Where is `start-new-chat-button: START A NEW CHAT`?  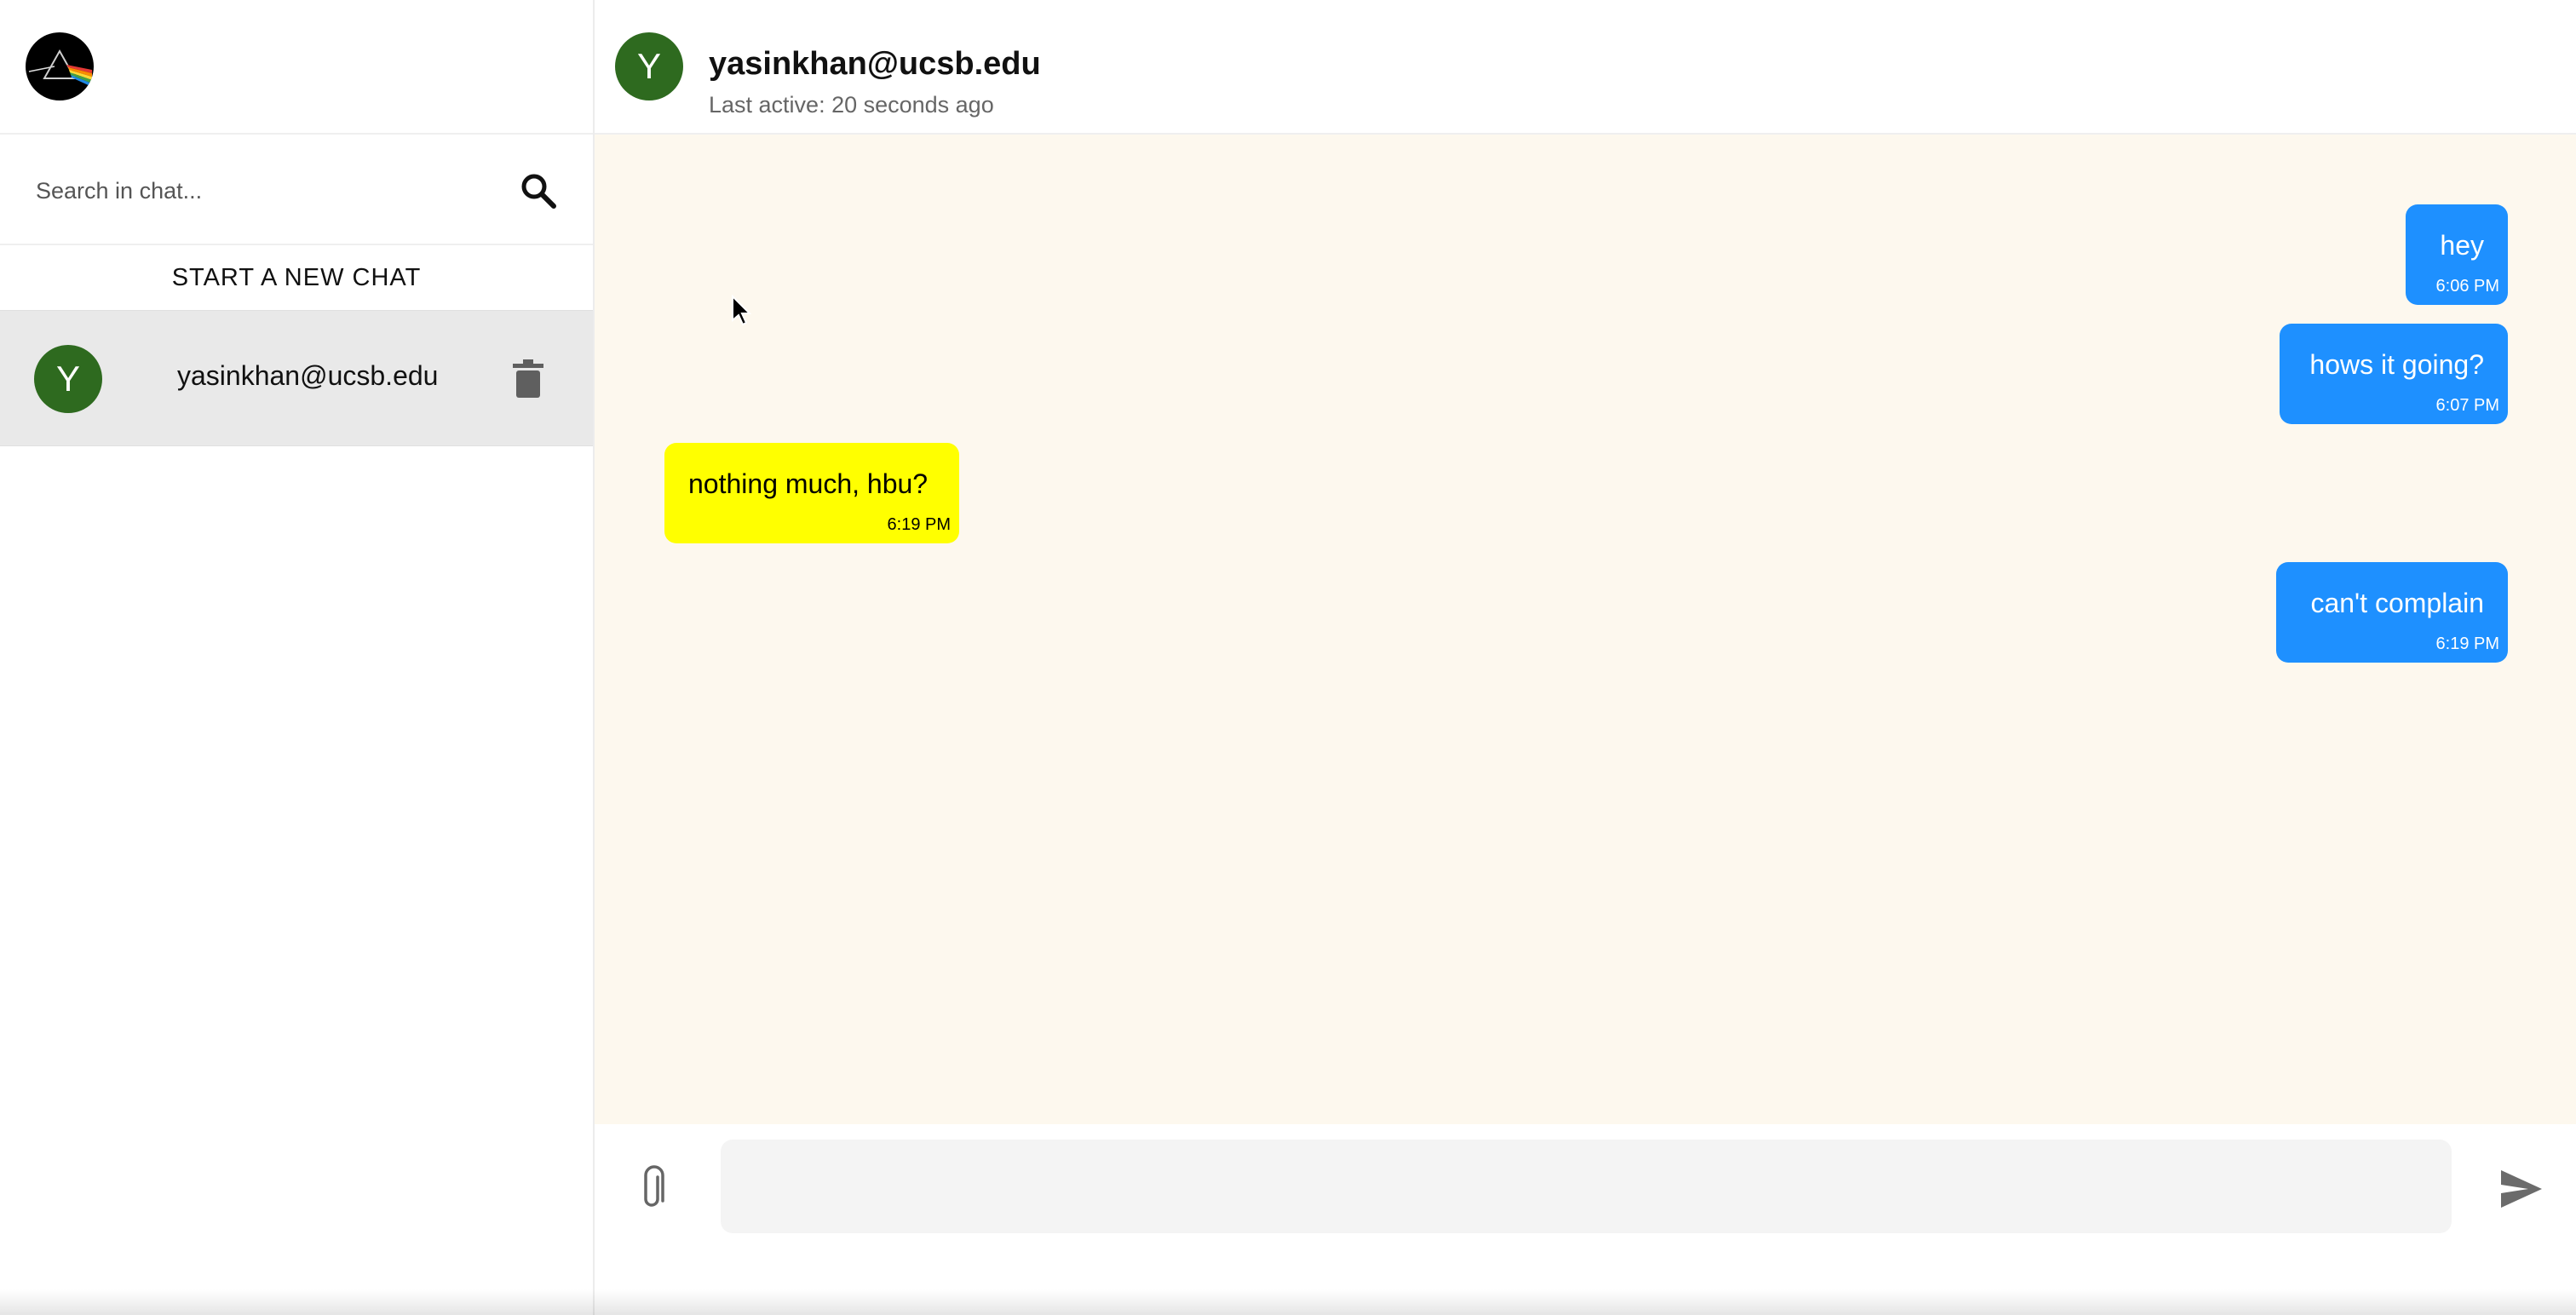 start-new-chat-button: START A NEW CHAT is located at coordinates (296, 277).